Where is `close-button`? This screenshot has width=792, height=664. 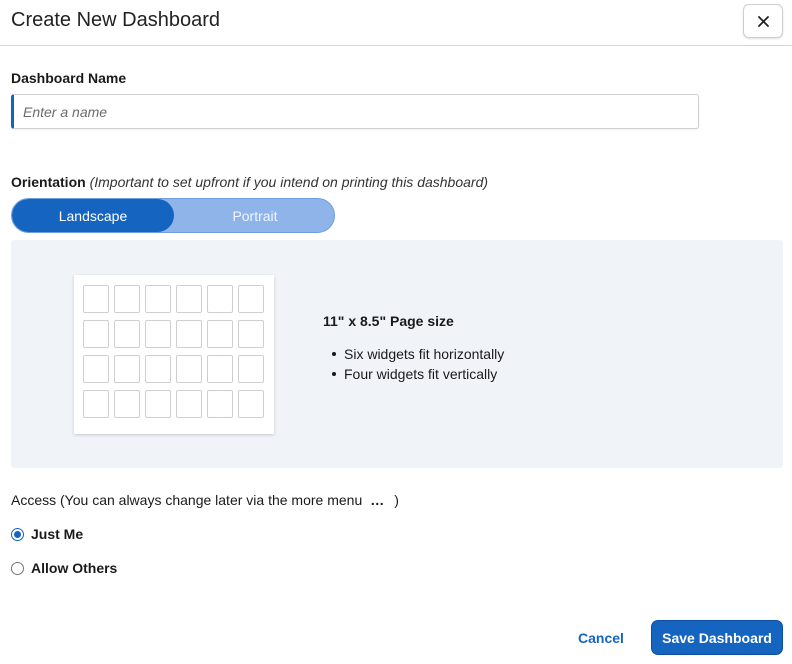 close-button is located at coordinates (763, 21).